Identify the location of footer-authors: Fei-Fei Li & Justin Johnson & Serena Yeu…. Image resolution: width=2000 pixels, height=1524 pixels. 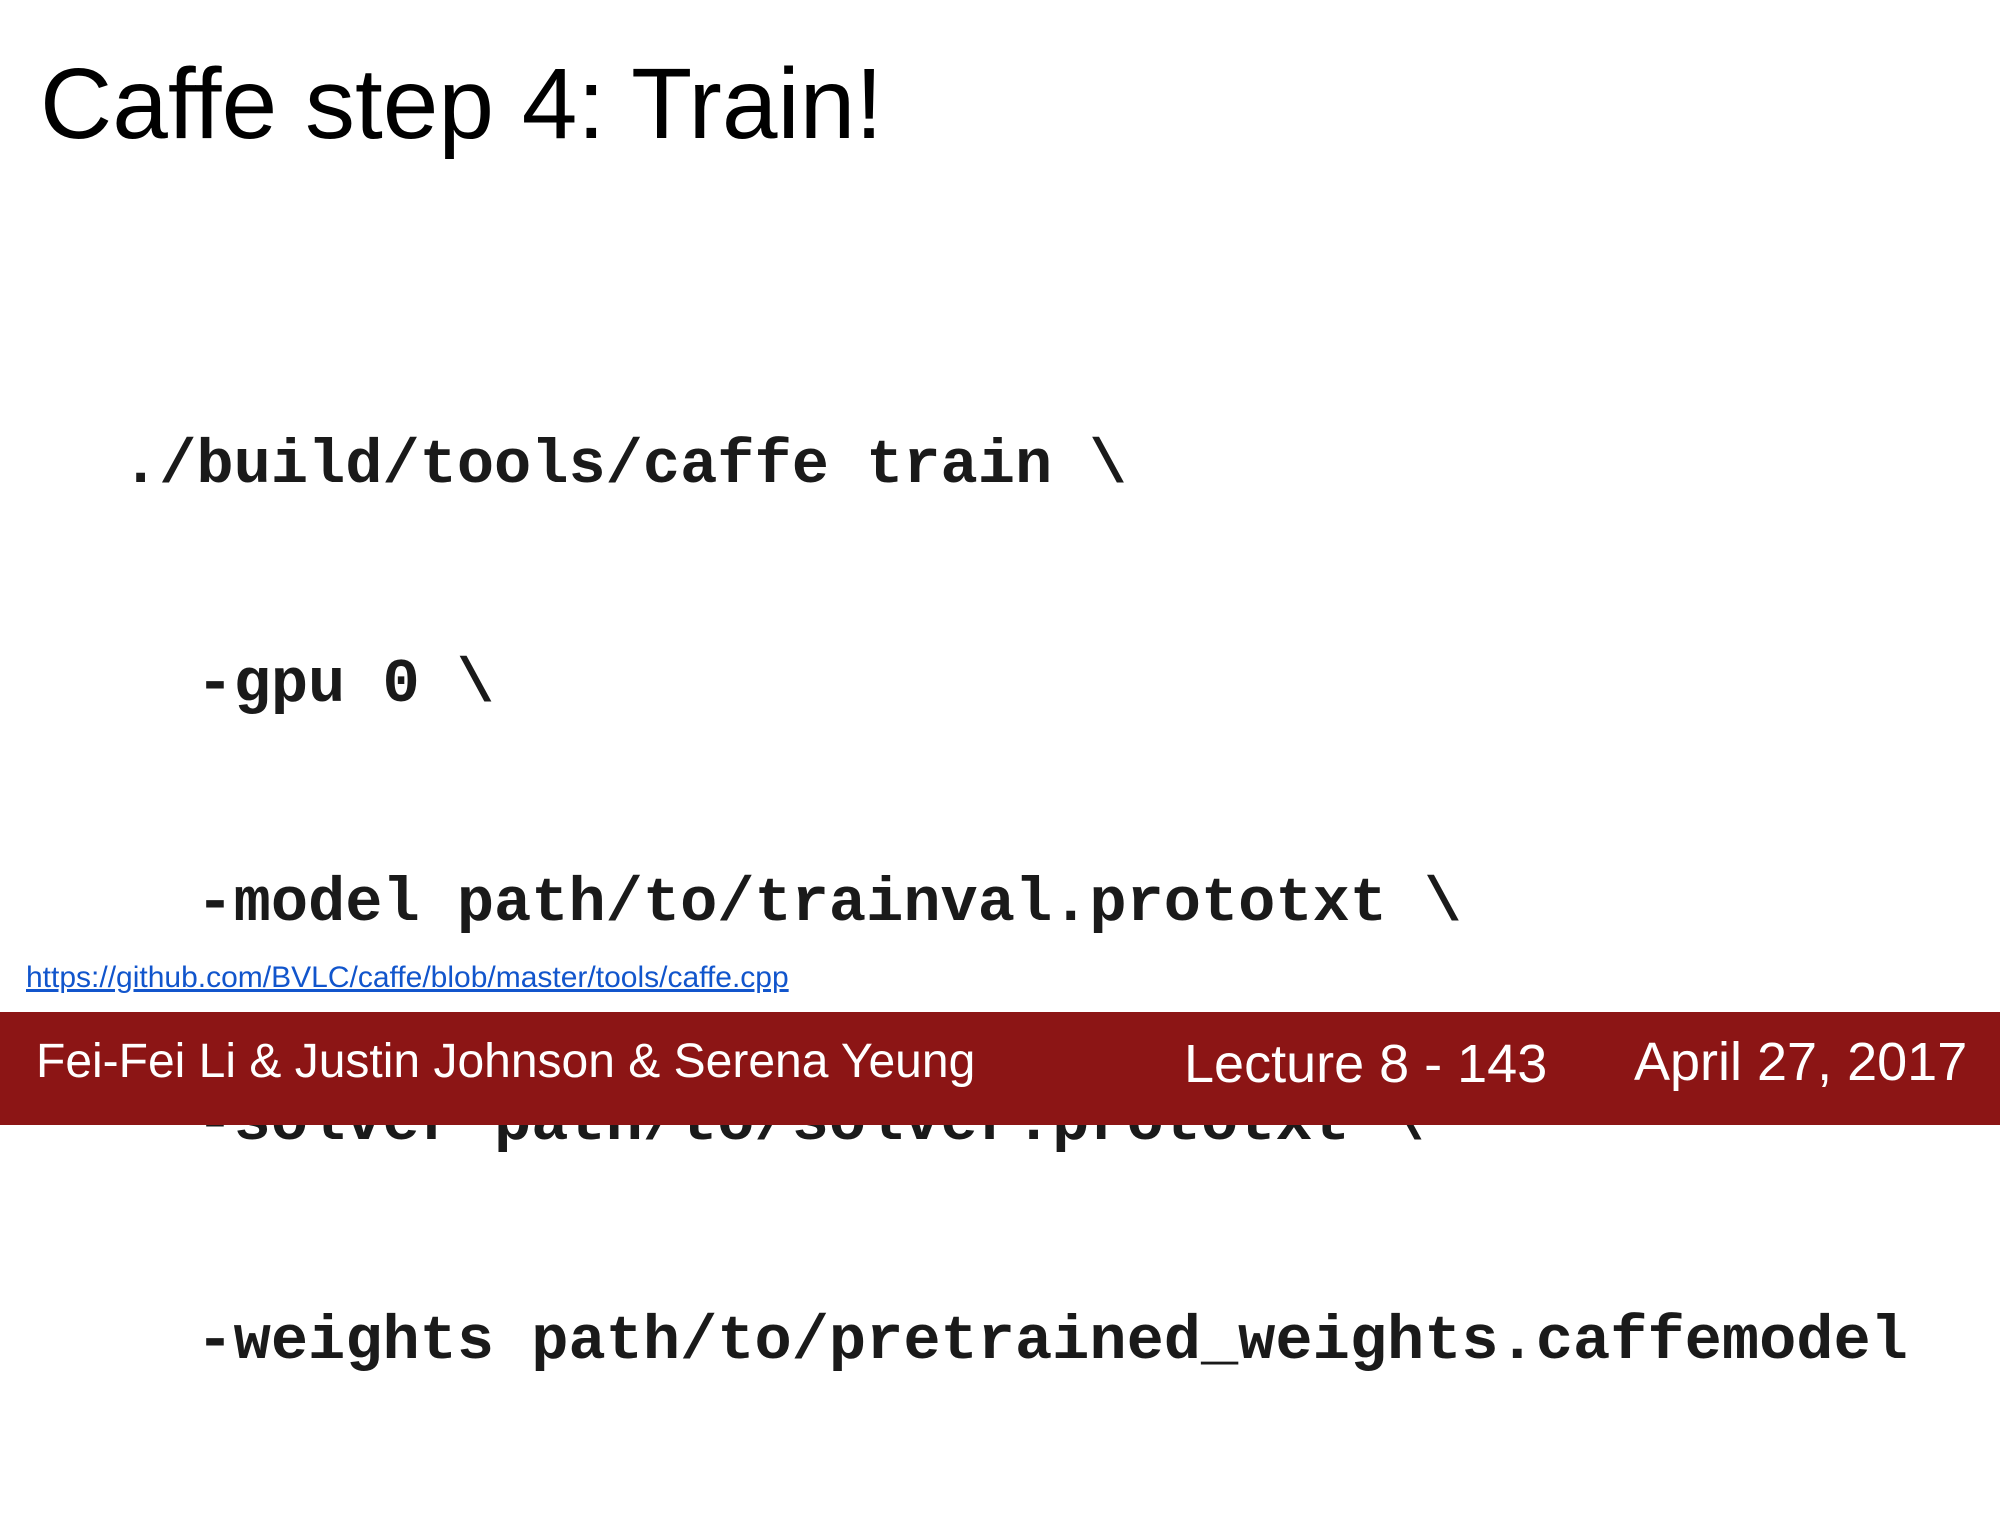
(506, 1061).